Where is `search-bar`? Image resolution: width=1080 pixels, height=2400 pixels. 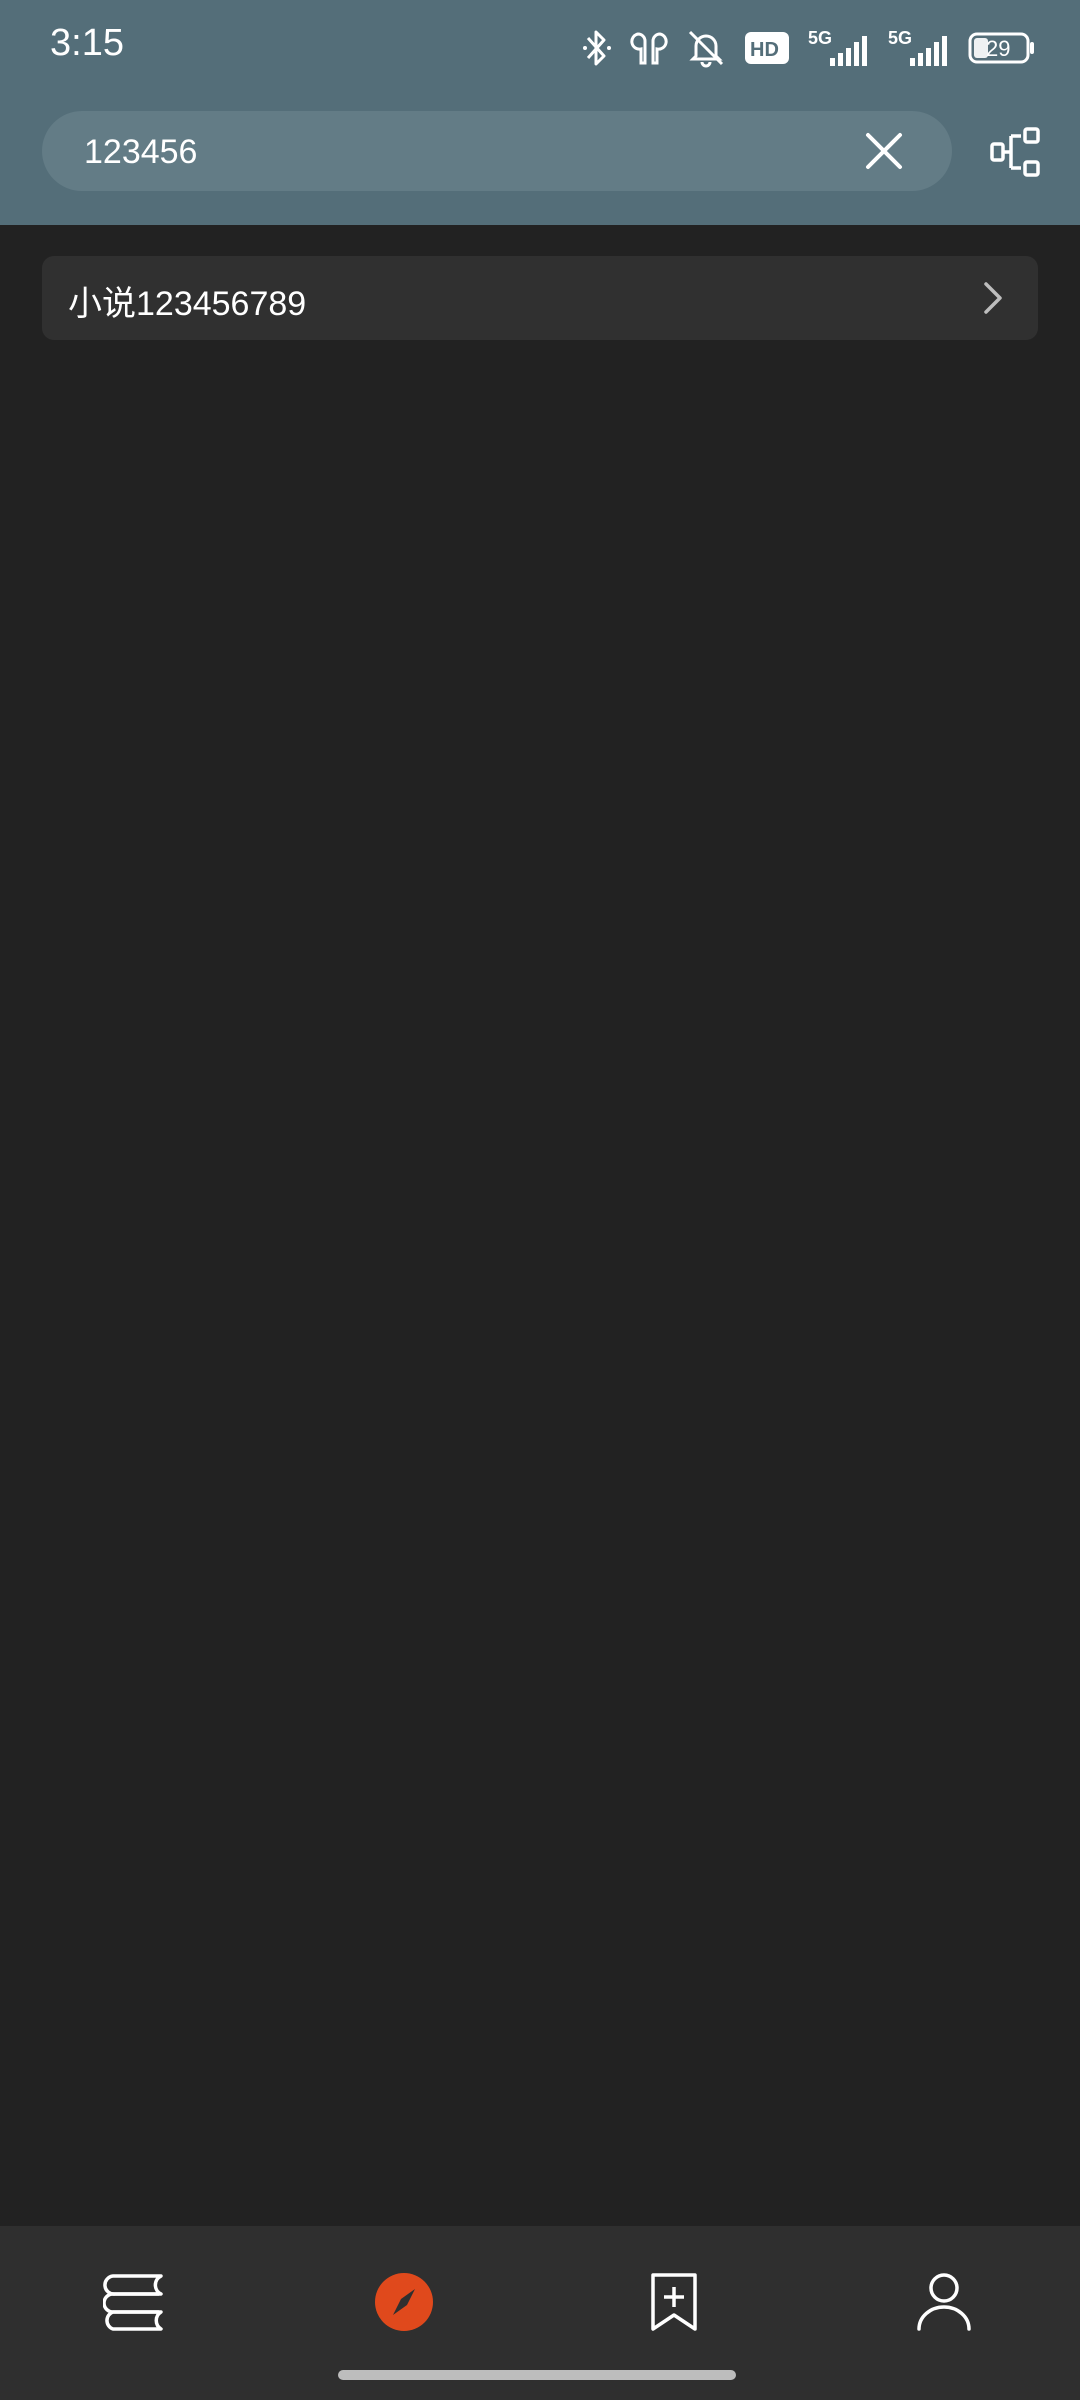 search-bar is located at coordinates (497, 152).